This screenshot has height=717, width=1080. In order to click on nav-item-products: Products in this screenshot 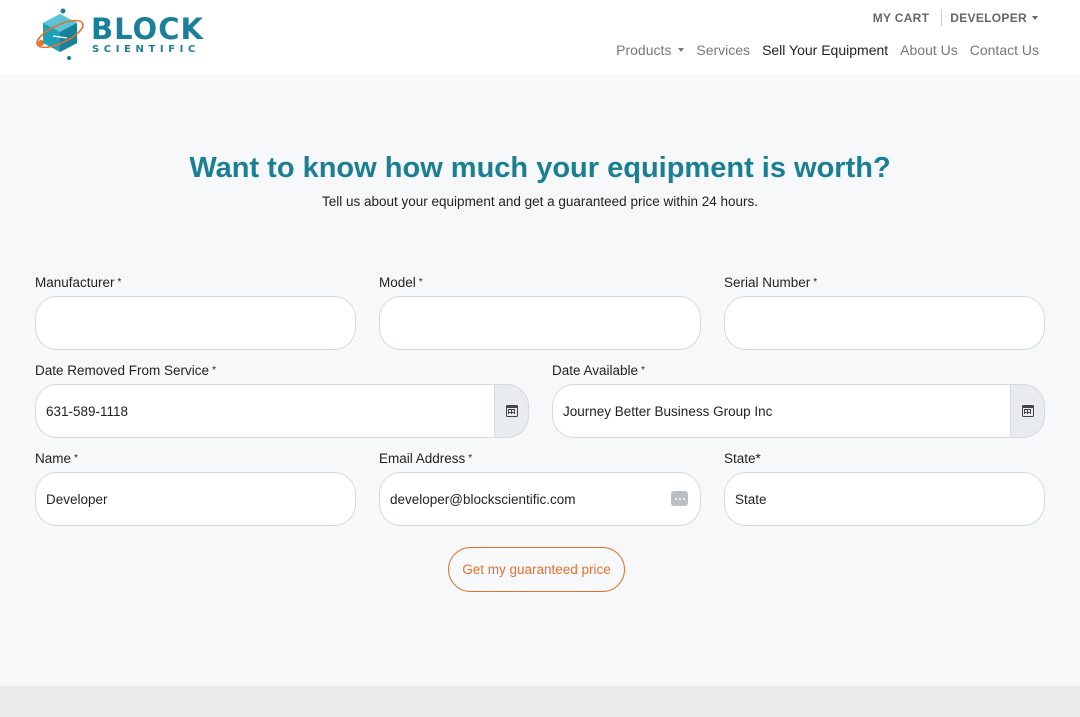, I will do `click(650, 50)`.